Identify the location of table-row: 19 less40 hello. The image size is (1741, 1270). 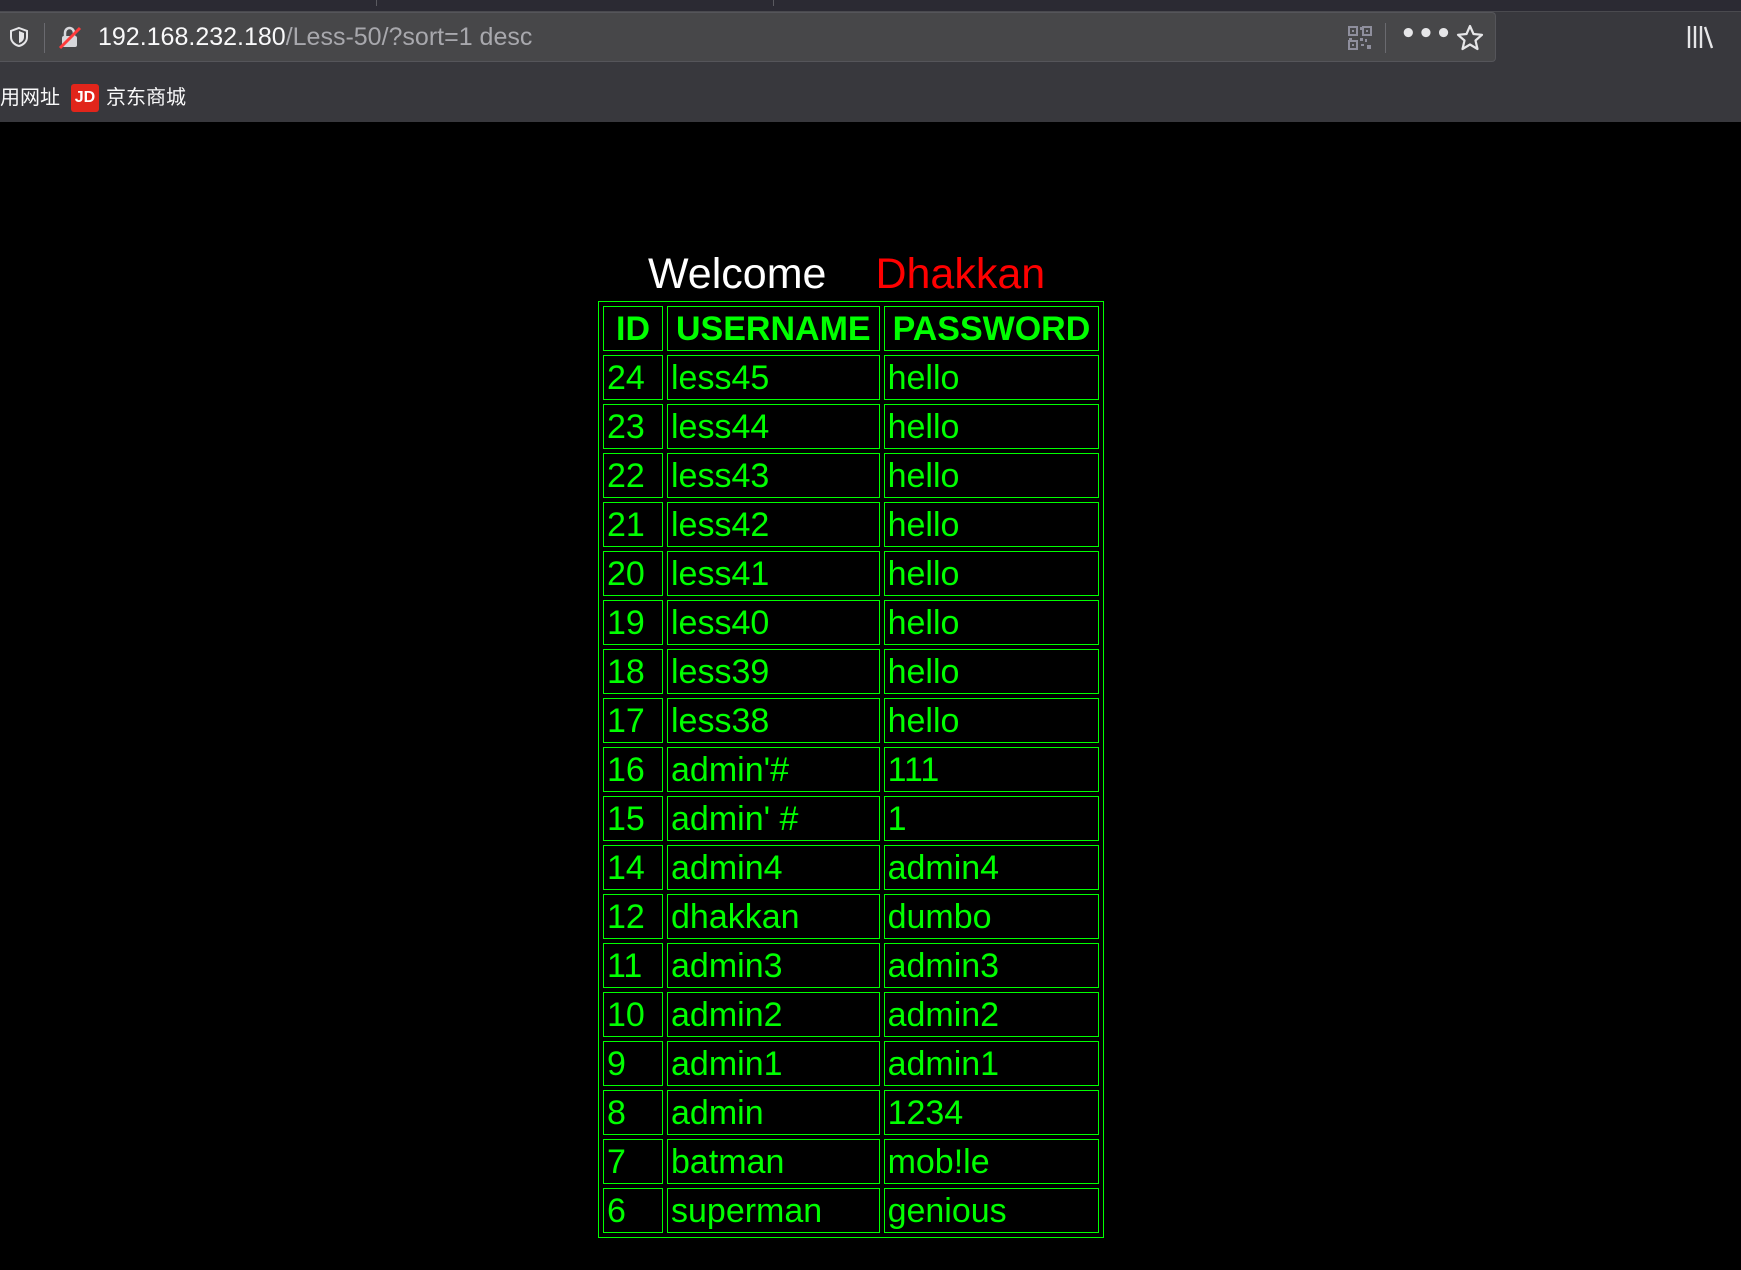
(851, 622).